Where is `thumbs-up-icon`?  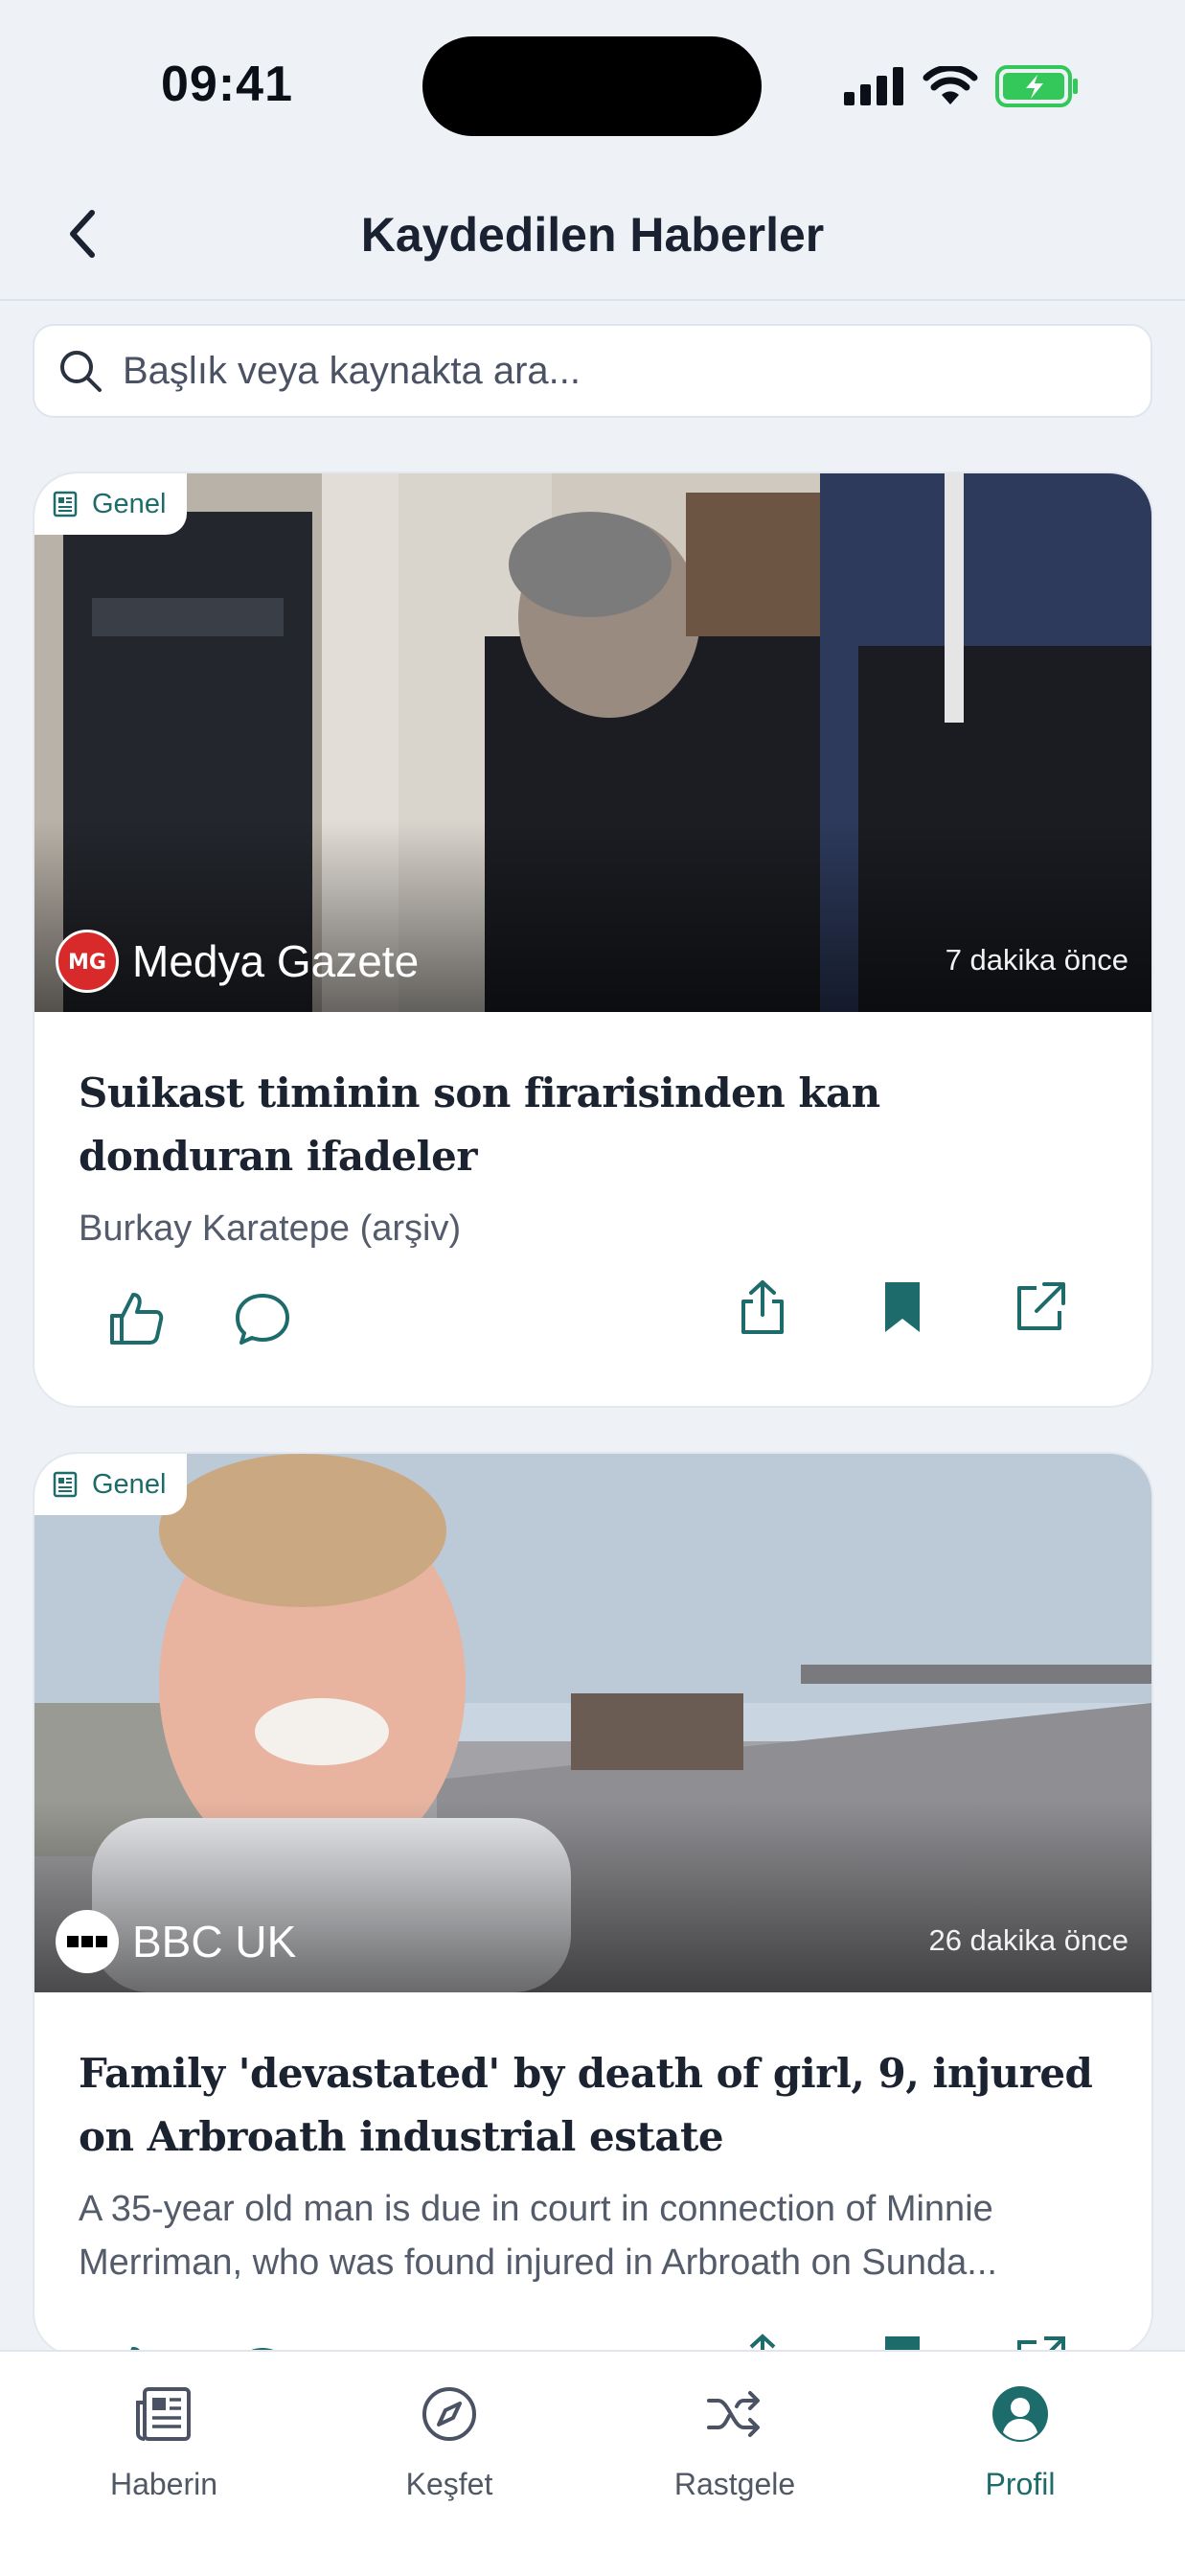 thumbs-up-icon is located at coordinates (137, 1319).